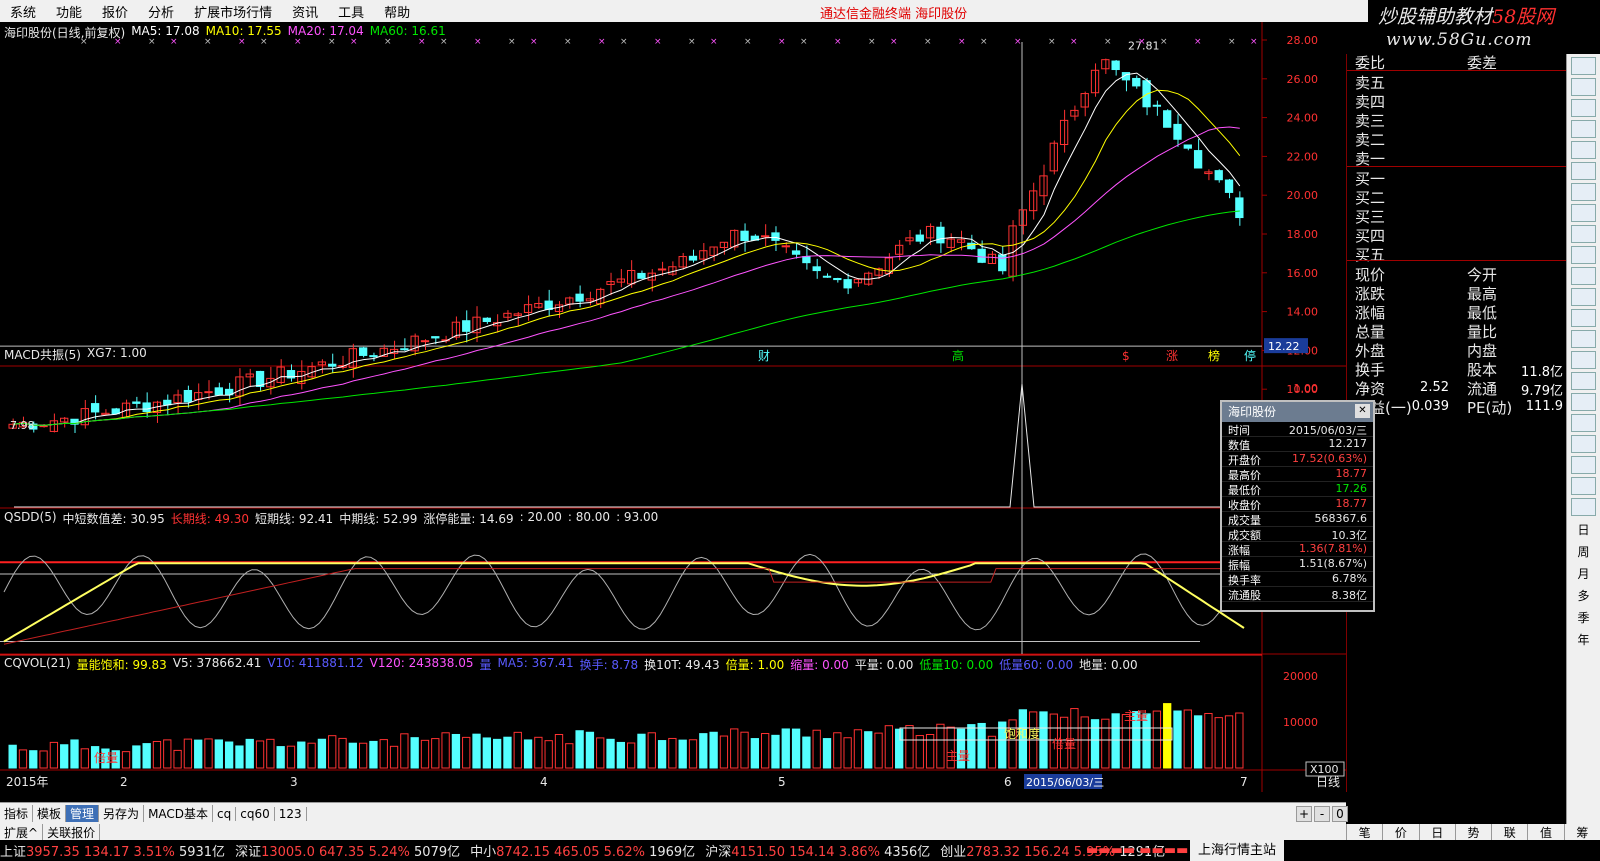 This screenshot has width=1600, height=861. What do you see at coordinates (22, 832) in the screenshot?
I see `ext-tab: 扩展^` at bounding box center [22, 832].